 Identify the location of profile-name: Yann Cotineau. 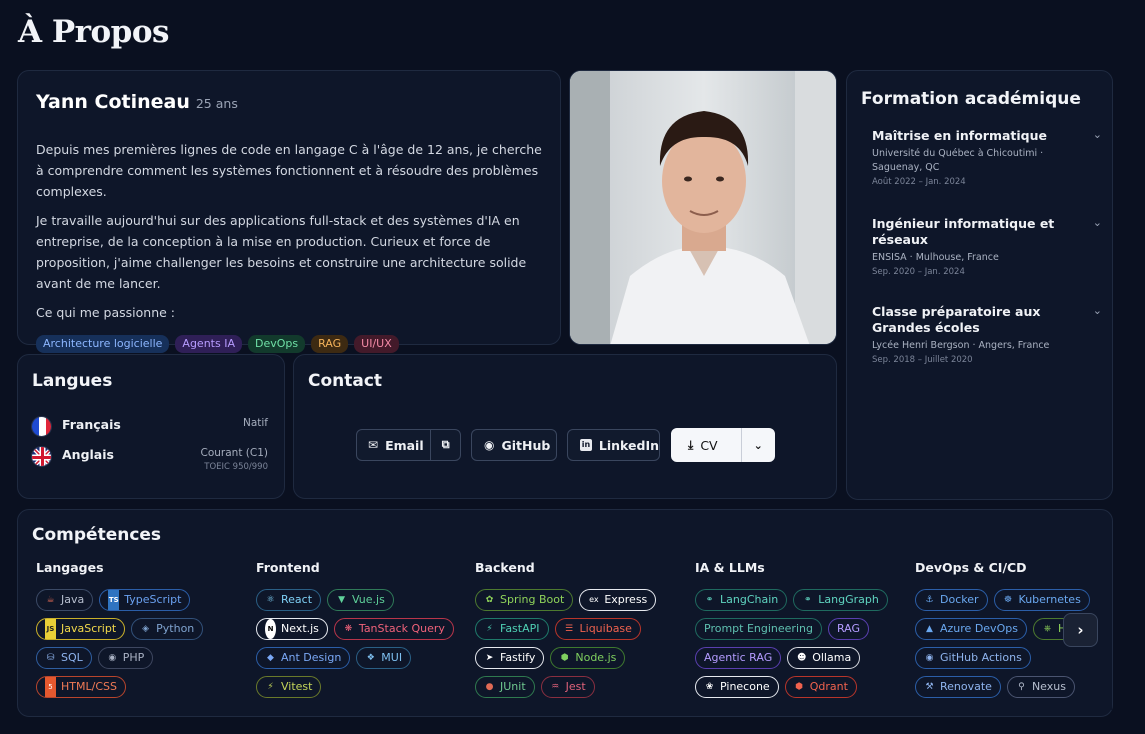
(113, 102).